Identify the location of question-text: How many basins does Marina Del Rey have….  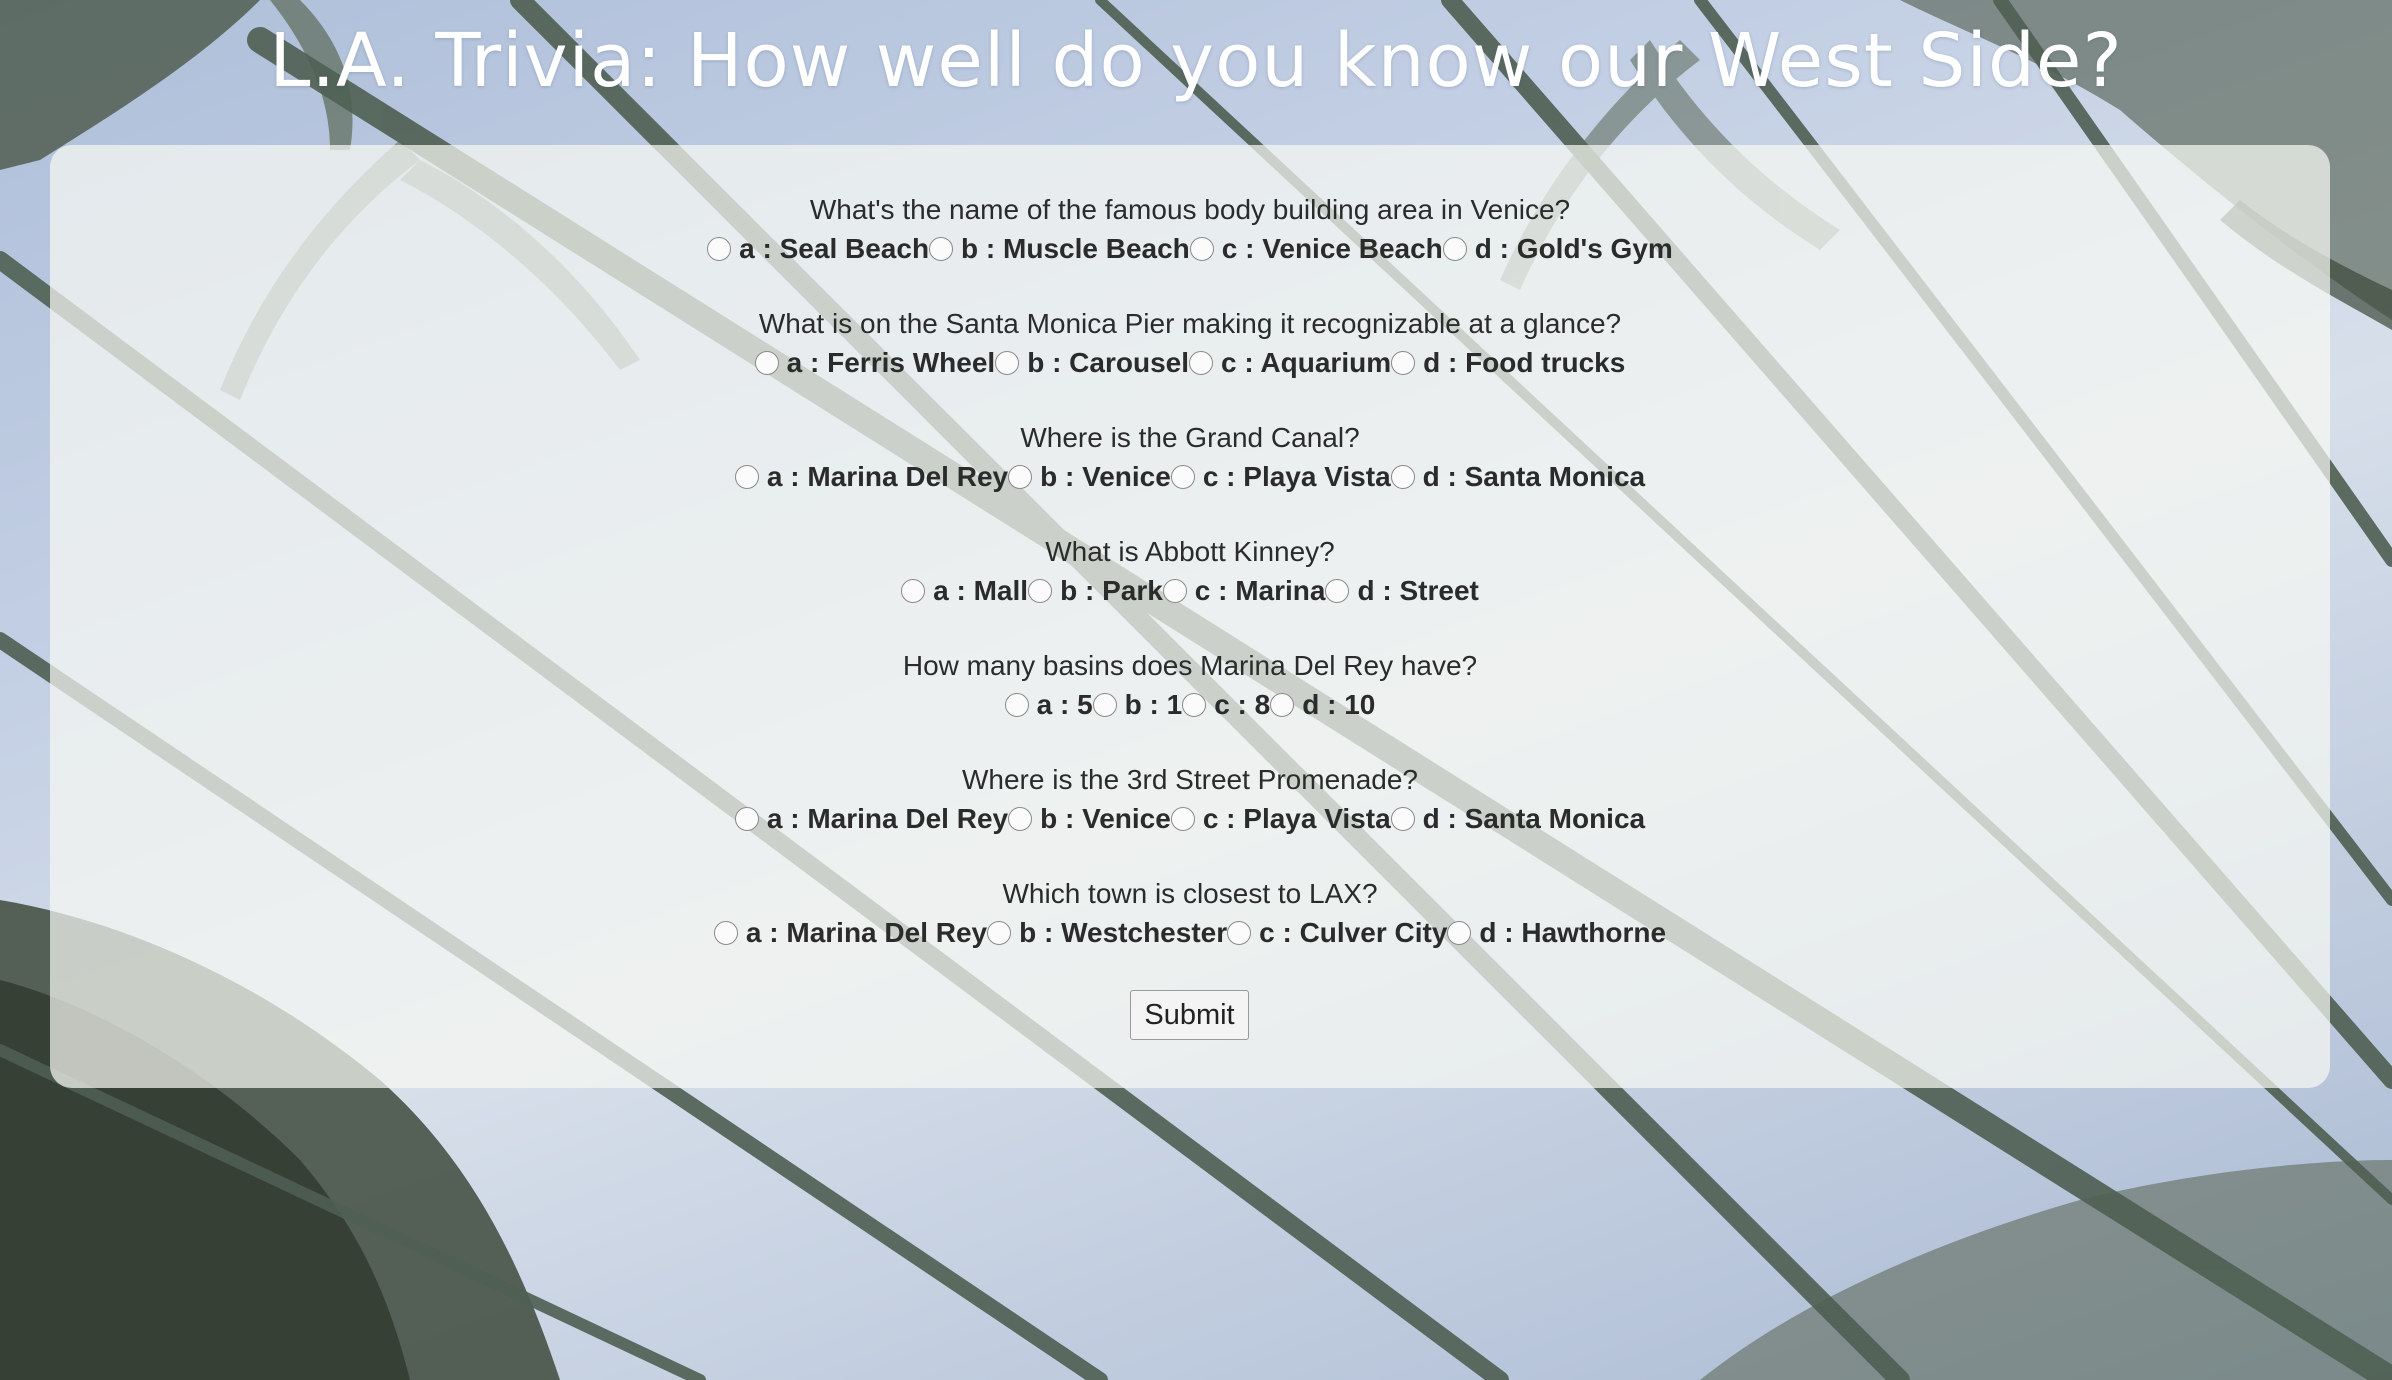
(1190, 665).